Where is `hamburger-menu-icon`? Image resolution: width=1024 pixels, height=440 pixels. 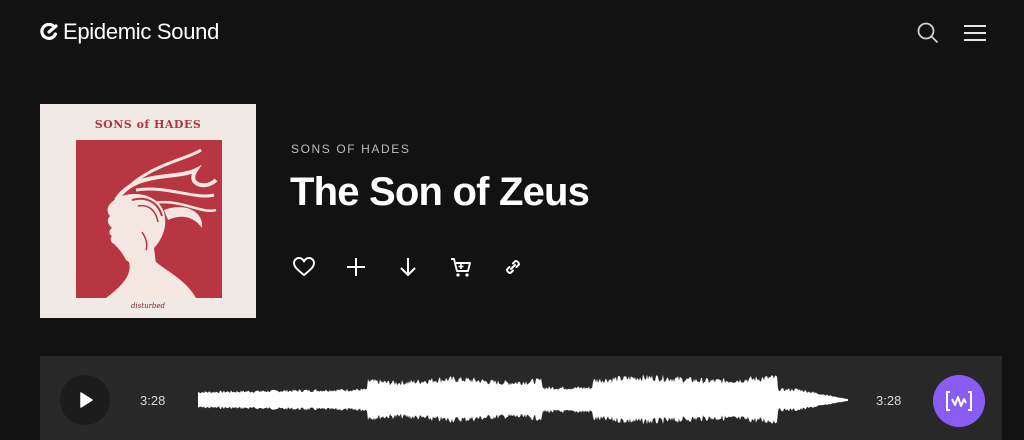 hamburger-menu-icon is located at coordinates (975, 33).